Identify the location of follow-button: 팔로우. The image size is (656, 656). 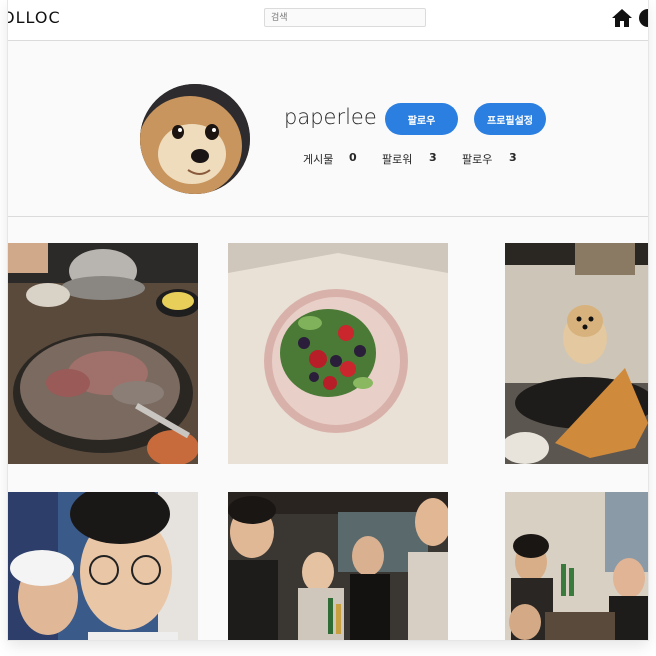
(421, 119).